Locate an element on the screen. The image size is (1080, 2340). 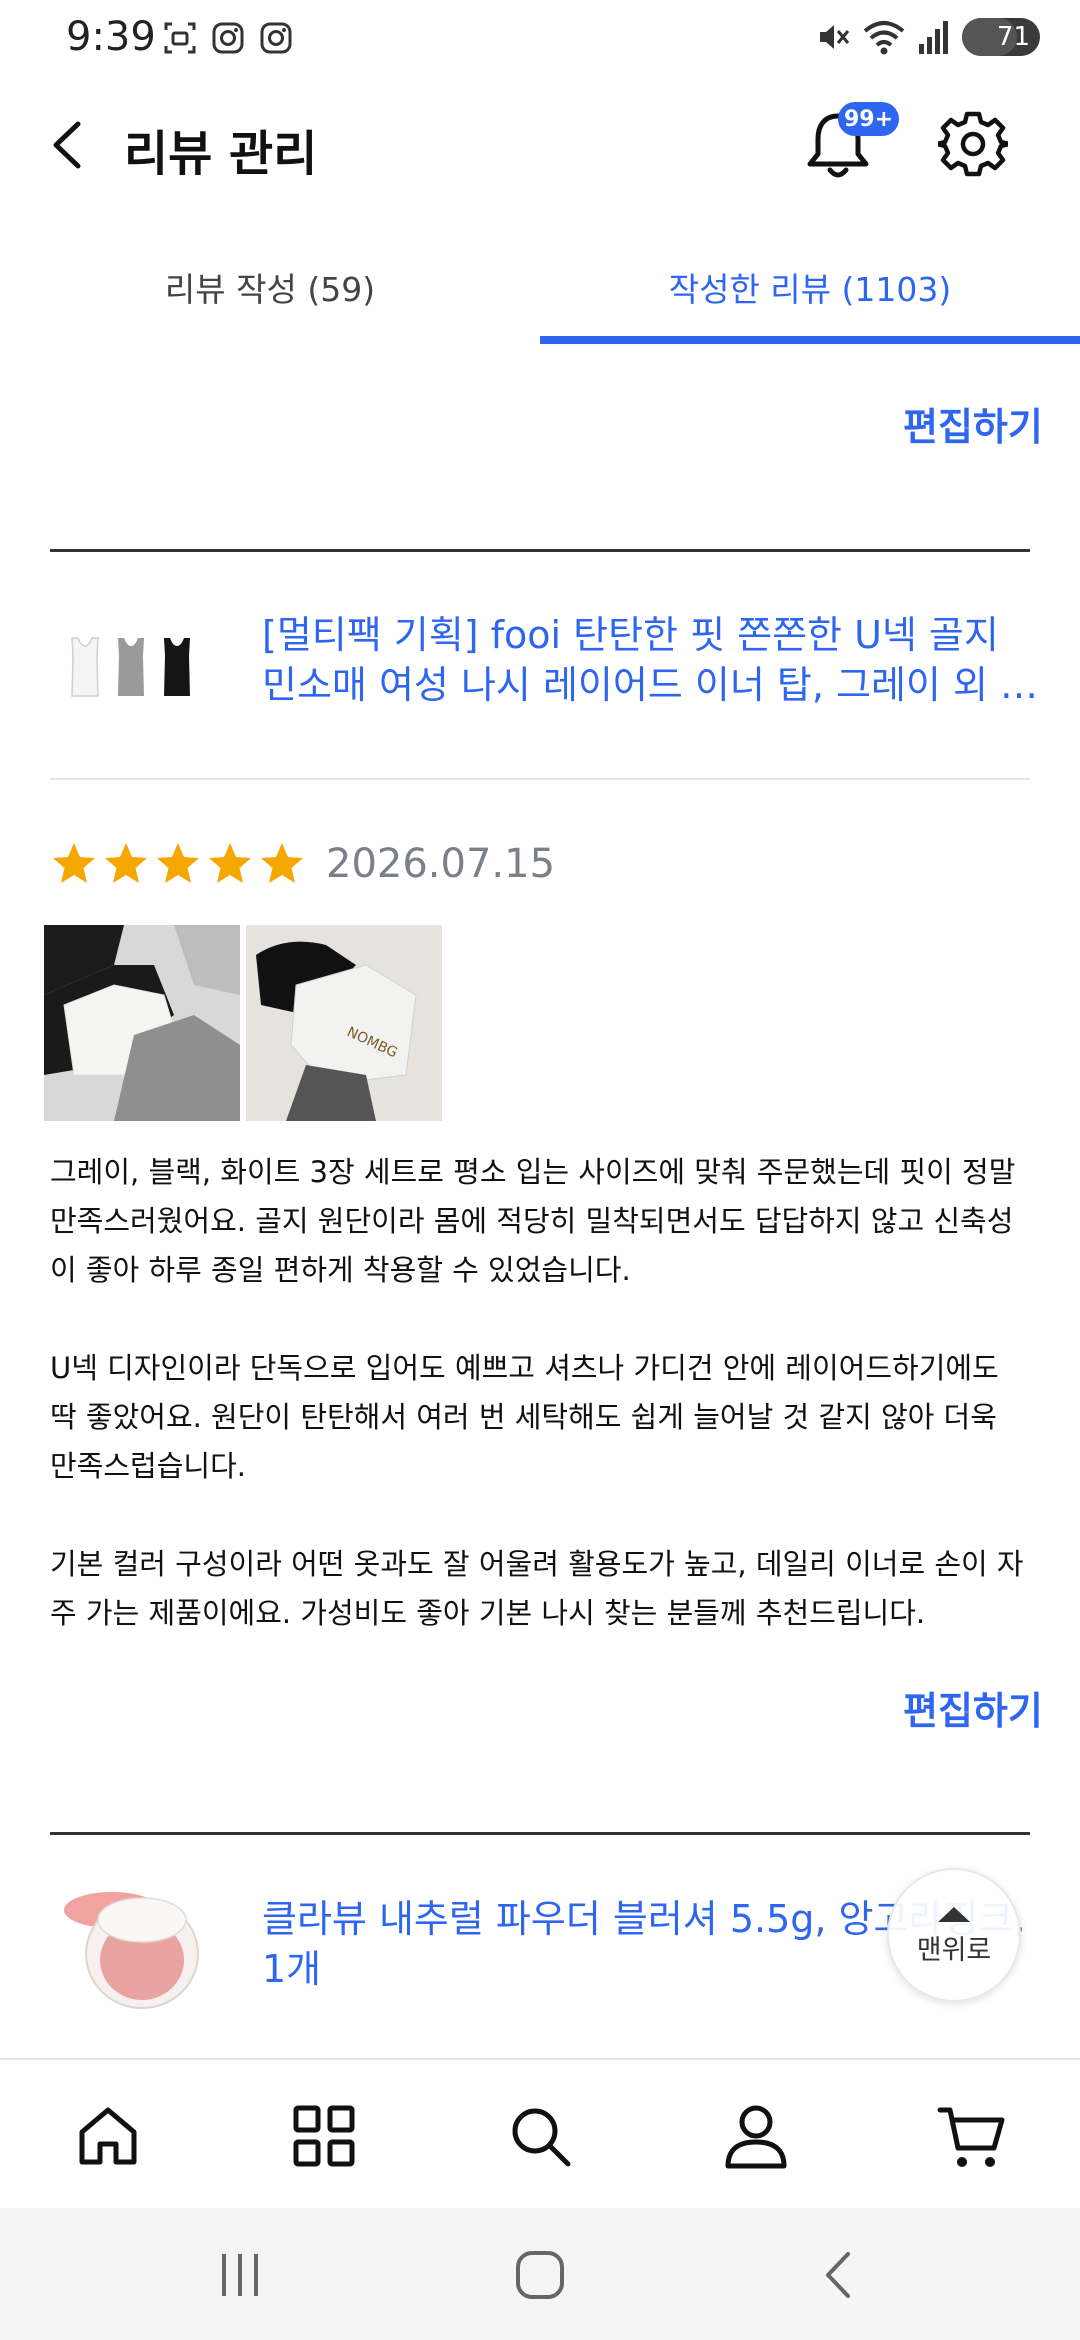
wifi-icon is located at coordinates (884, 38).